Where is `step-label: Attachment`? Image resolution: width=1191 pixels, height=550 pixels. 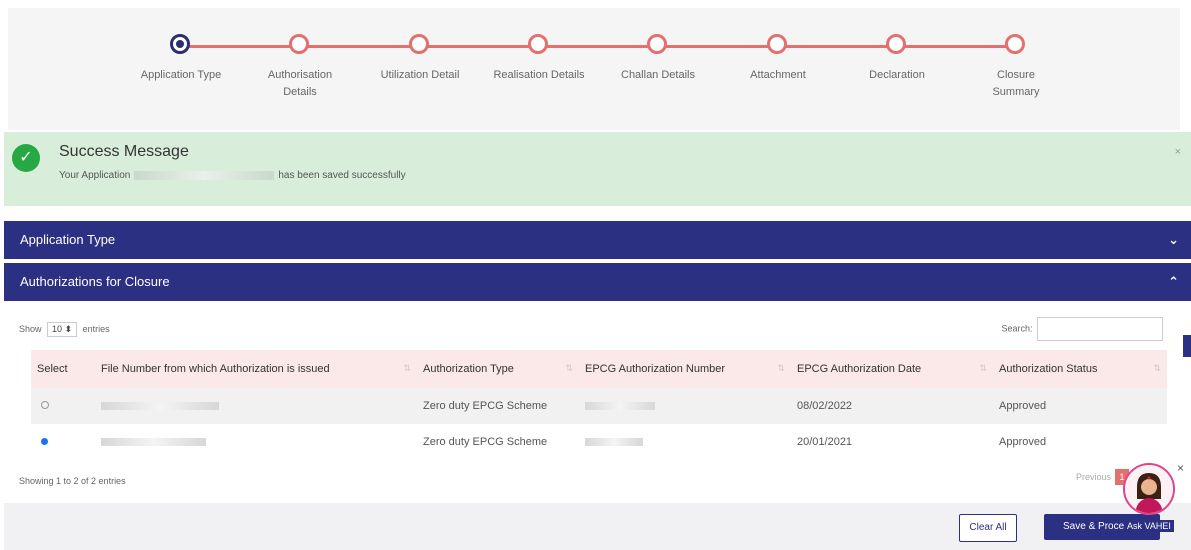 step-label: Attachment is located at coordinates (778, 75).